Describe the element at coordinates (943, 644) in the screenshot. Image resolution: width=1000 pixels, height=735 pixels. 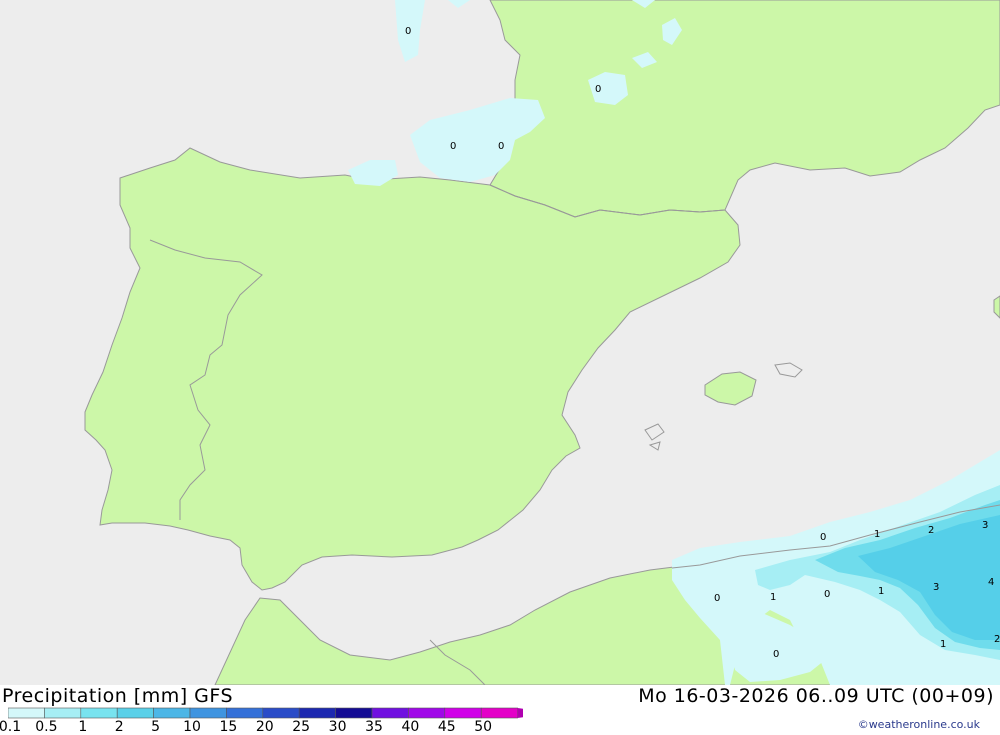
I see `label-alg-7: 1` at that location.